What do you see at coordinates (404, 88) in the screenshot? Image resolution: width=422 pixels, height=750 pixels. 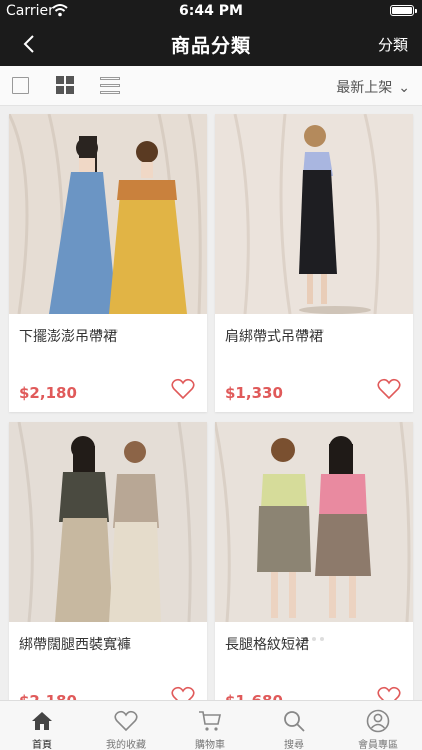 I see `chevron-down-icon: ⌄` at bounding box center [404, 88].